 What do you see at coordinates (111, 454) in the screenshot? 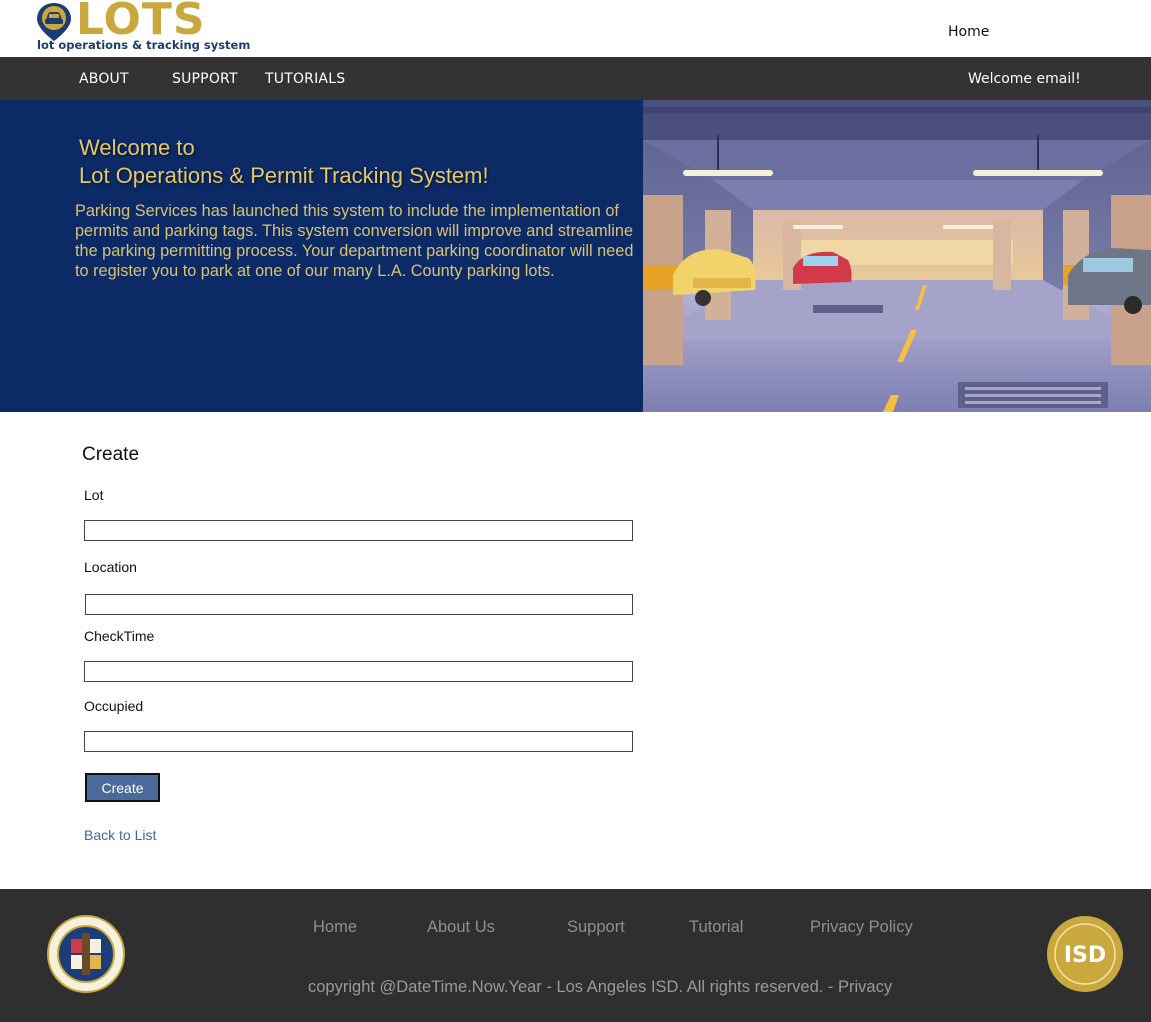
I see `form-title: Create` at bounding box center [111, 454].